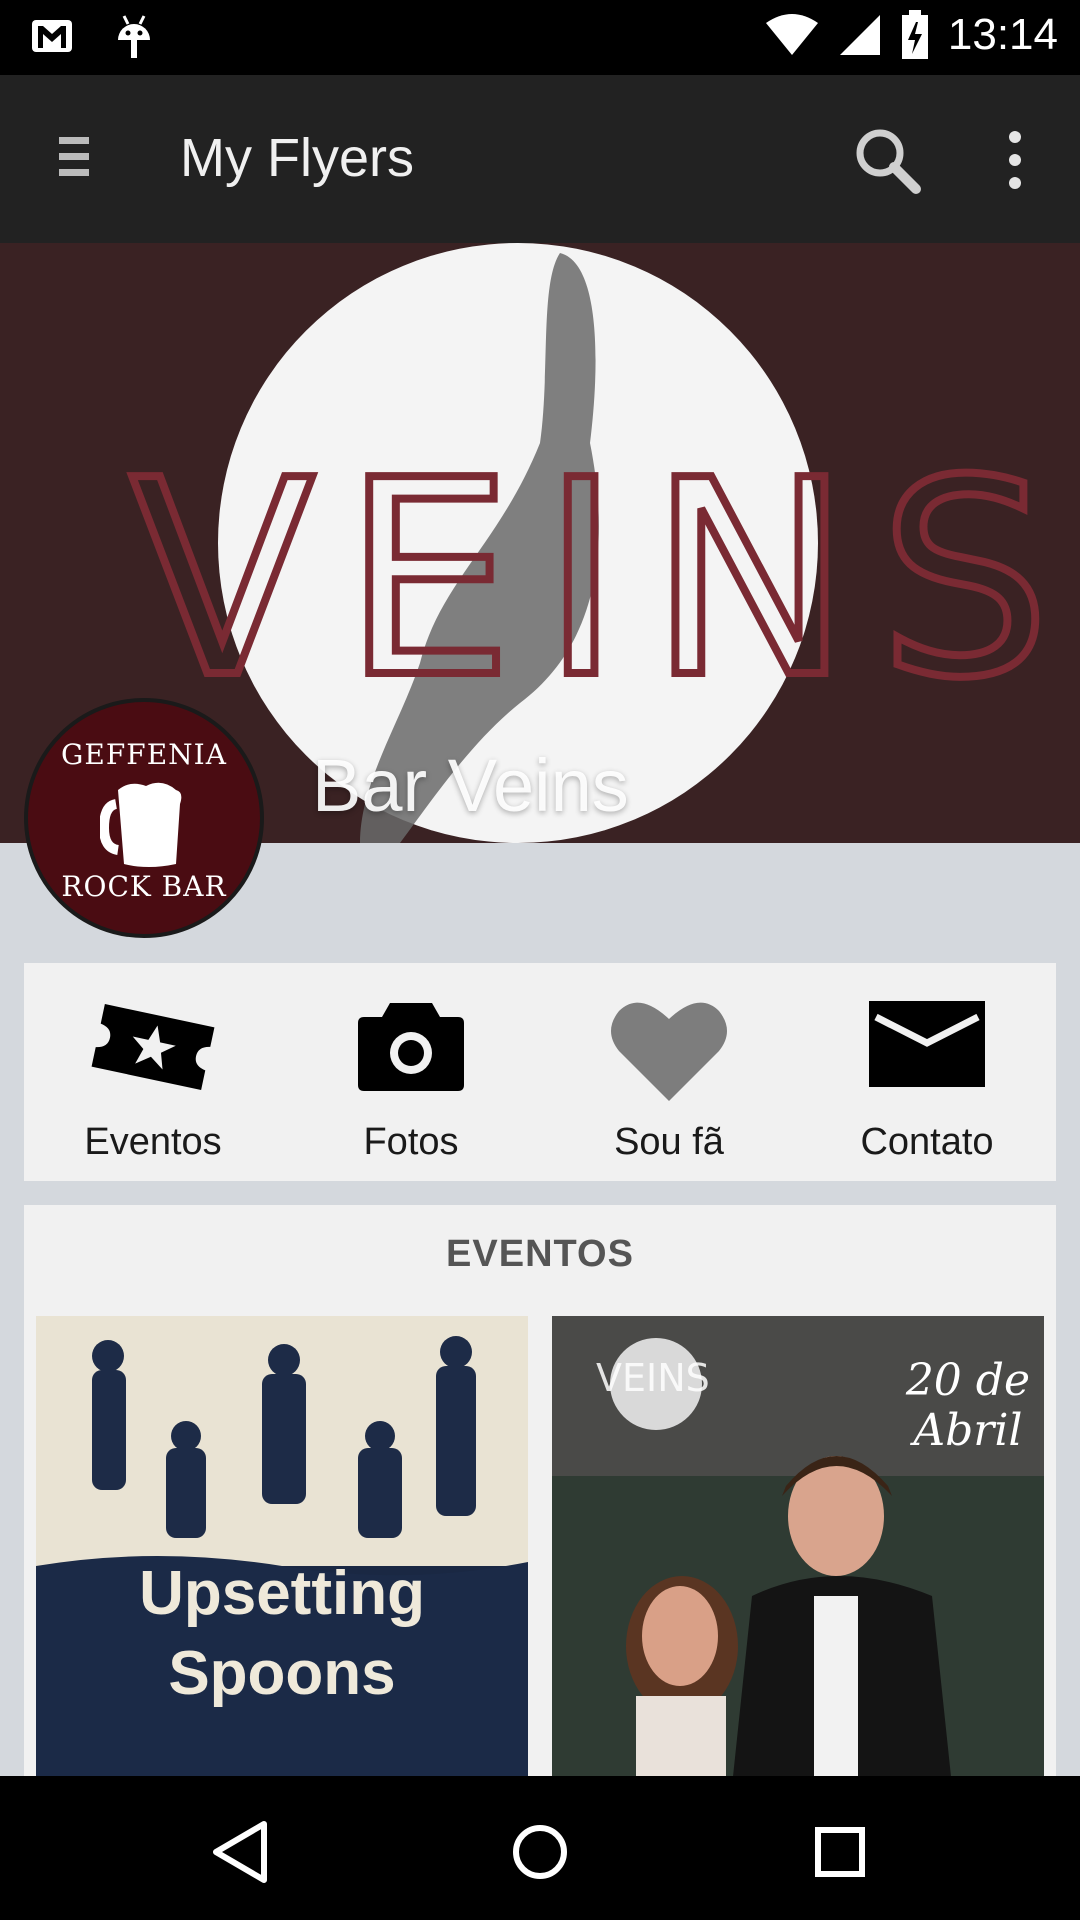 Image resolution: width=1080 pixels, height=1920 pixels. What do you see at coordinates (411, 1142) in the screenshot?
I see `action-label: Fotos` at bounding box center [411, 1142].